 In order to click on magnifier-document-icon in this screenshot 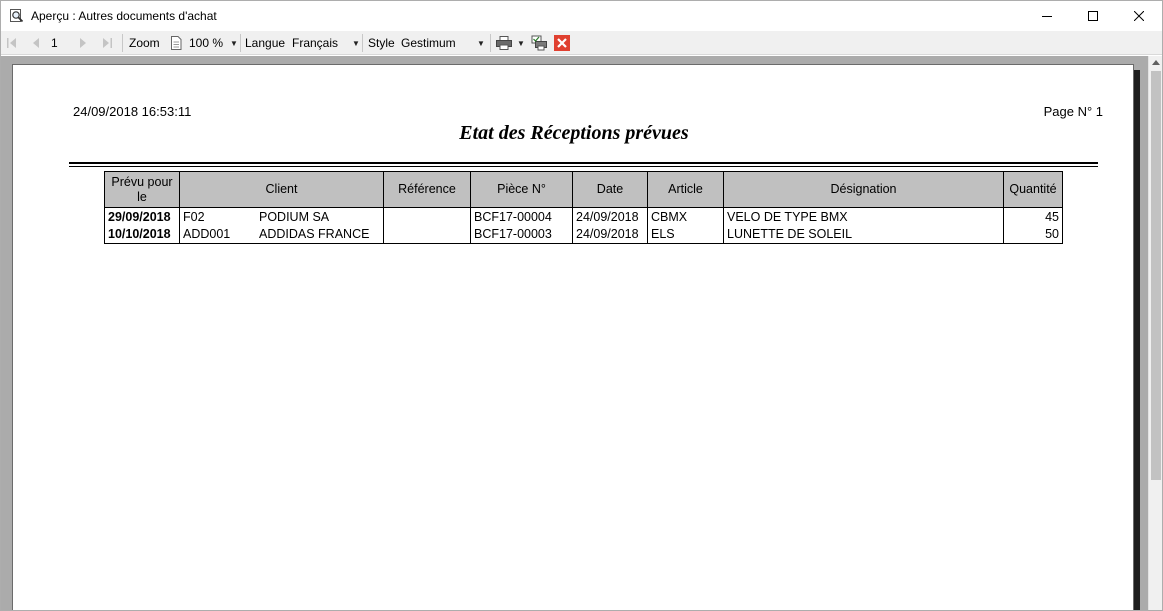, I will do `click(17, 16)`.